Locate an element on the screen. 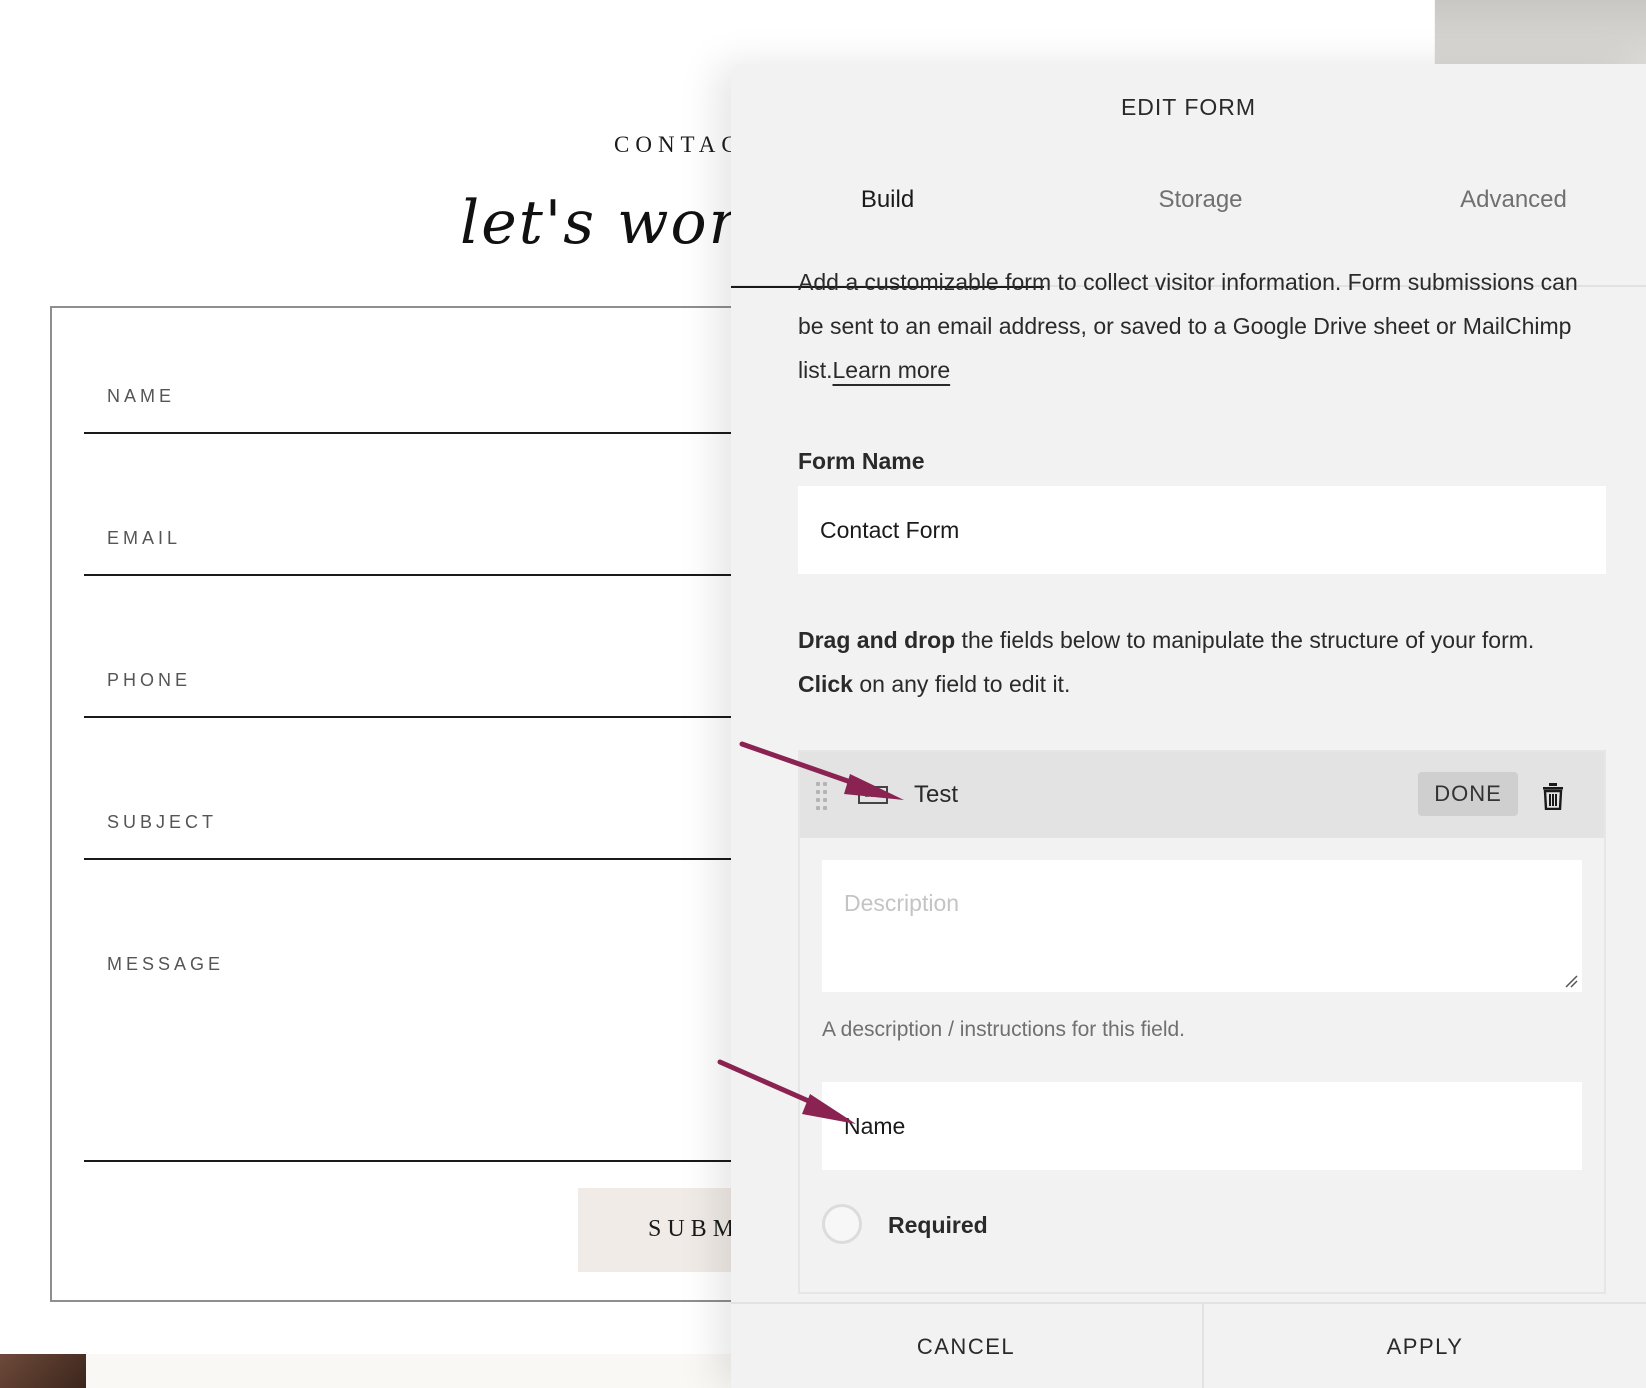  resize-grip-icon is located at coordinates (1571, 981).